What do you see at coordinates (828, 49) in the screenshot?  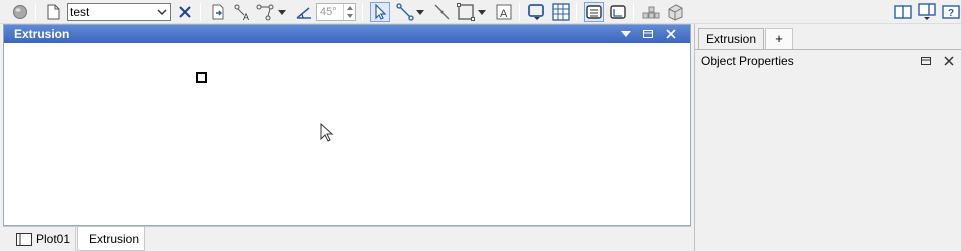 I see `tab-divider` at bounding box center [828, 49].